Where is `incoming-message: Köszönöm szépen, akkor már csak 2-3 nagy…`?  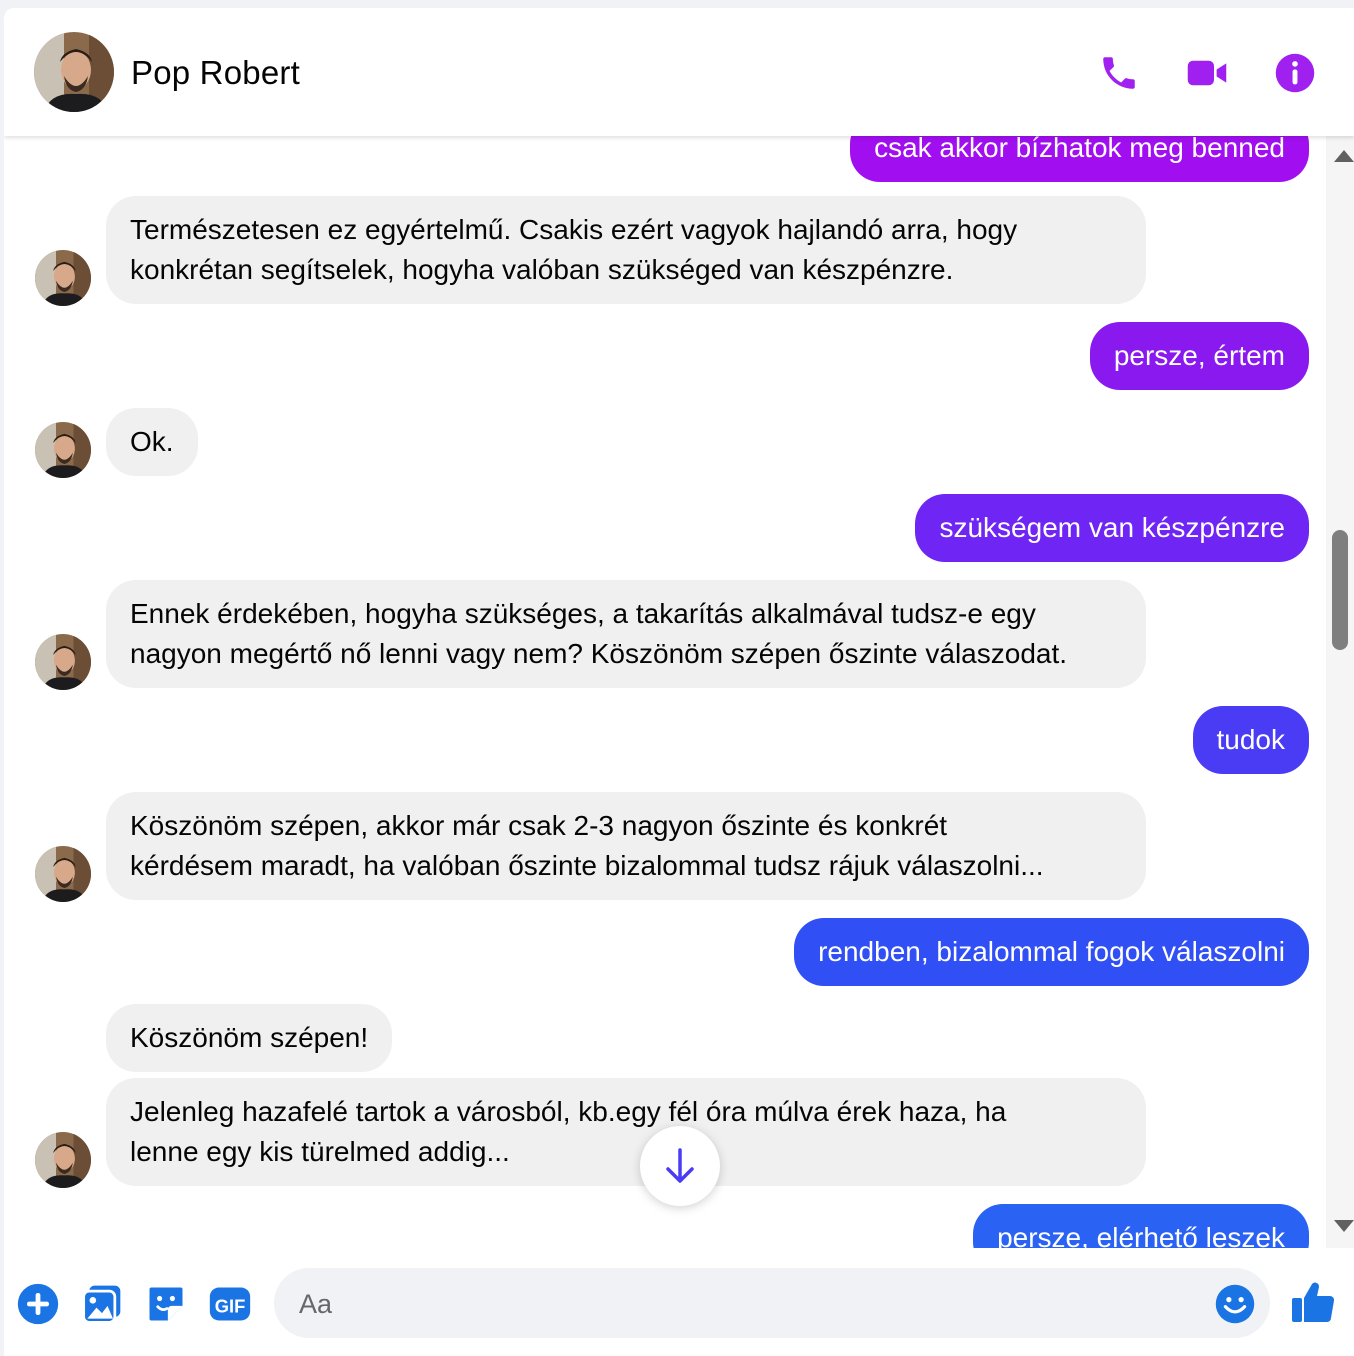
incoming-message: Köszönöm szépen, akkor már csak 2-3 nagy… is located at coordinates (626, 846).